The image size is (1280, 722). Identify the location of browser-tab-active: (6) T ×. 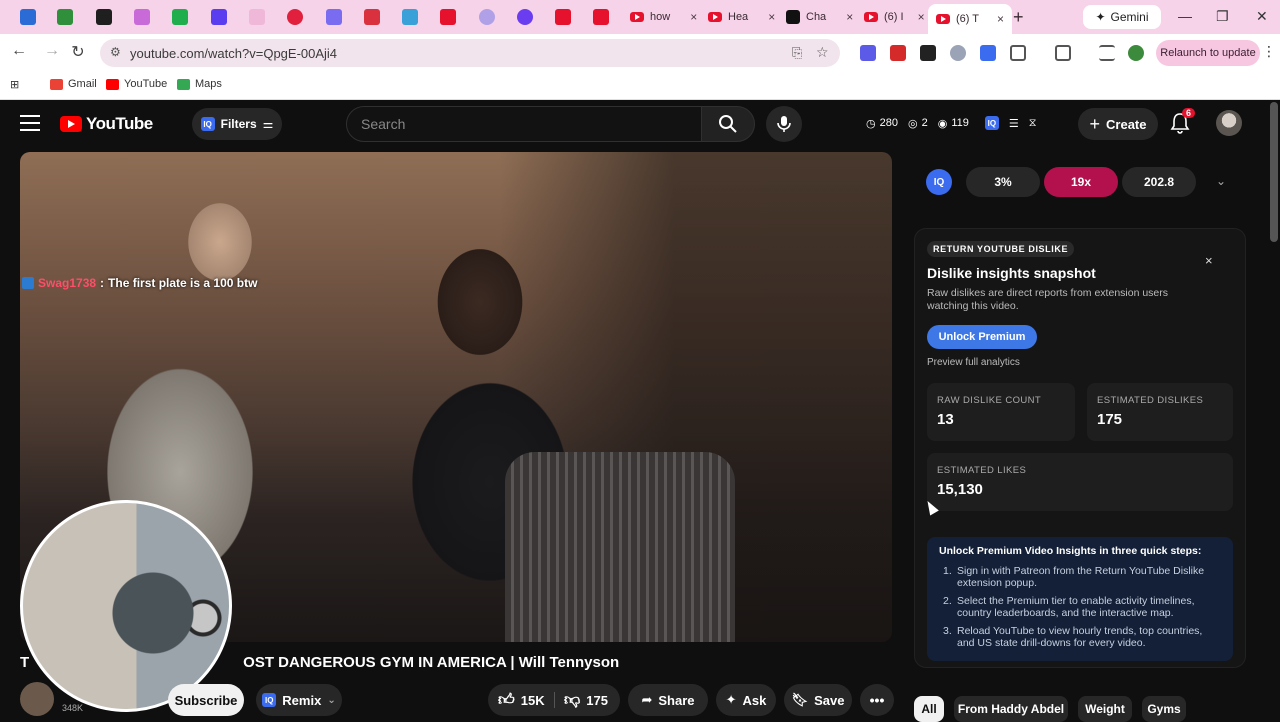
(970, 19).